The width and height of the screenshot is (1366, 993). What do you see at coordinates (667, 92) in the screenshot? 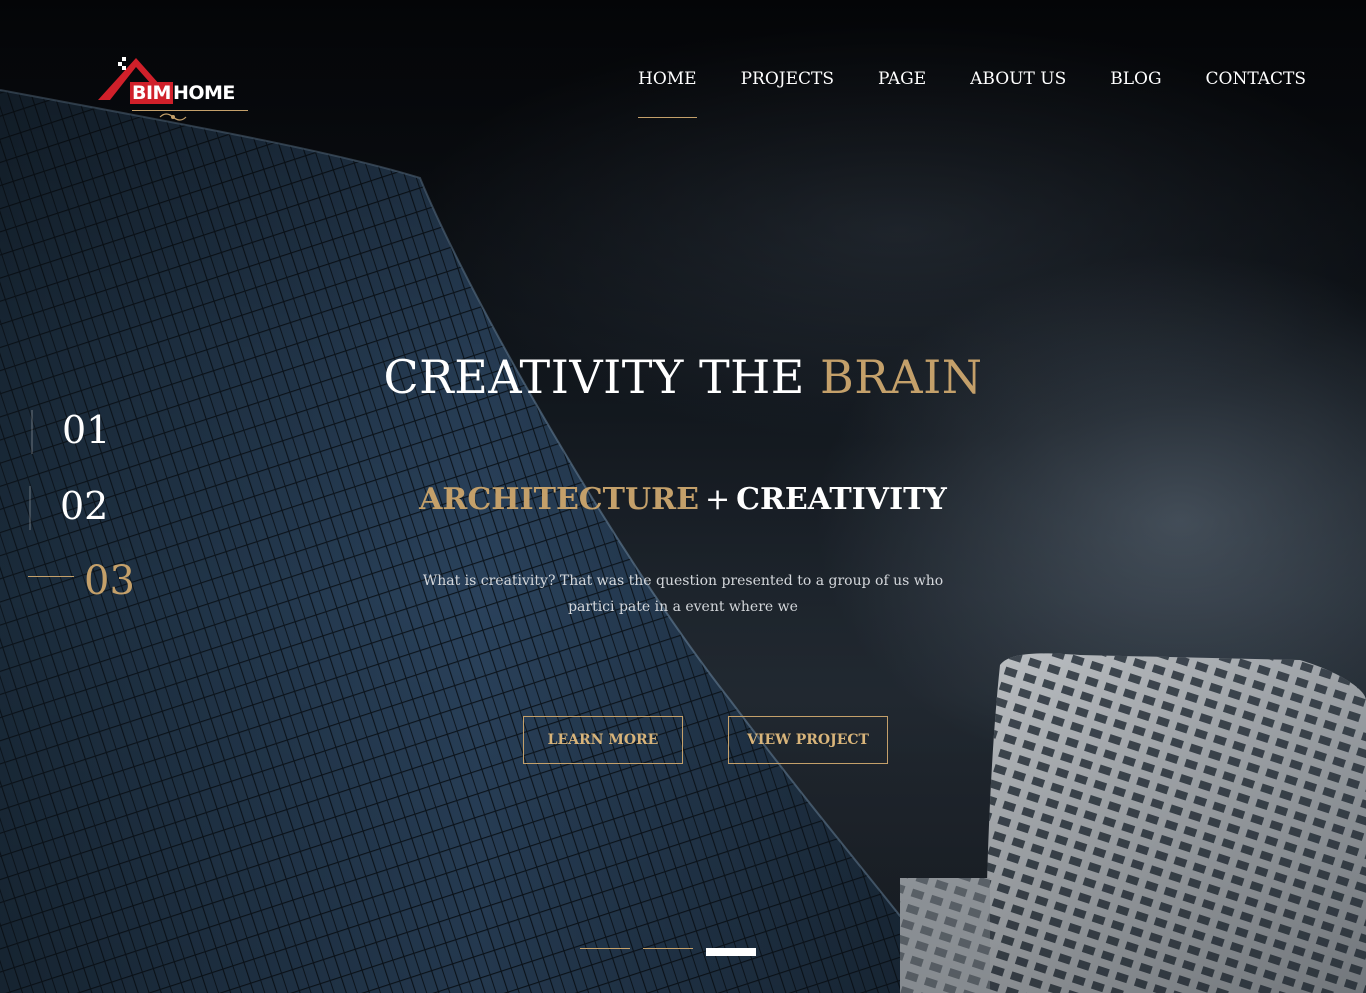
I see `nav-home: HOME` at bounding box center [667, 92].